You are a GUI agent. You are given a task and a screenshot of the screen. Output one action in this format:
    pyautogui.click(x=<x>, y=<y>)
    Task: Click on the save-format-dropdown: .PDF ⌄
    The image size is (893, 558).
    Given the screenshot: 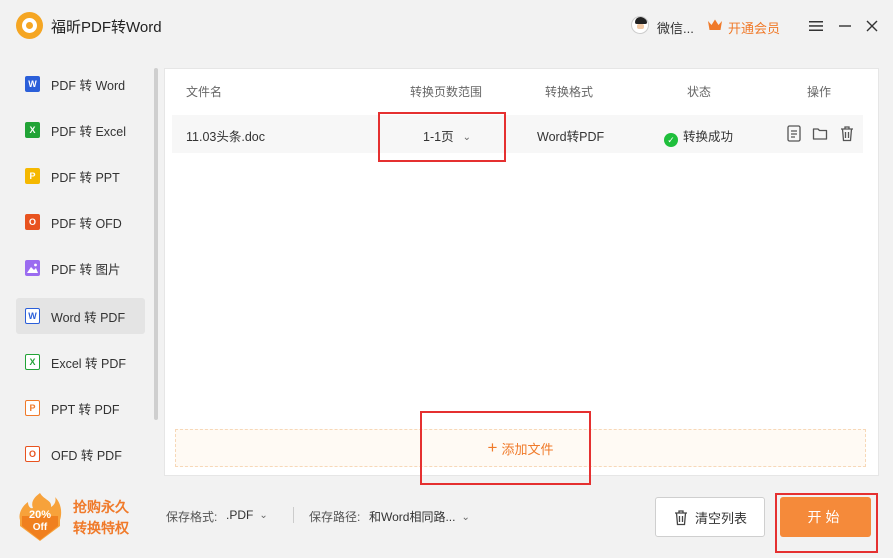 What is the action you would take?
    pyautogui.click(x=247, y=515)
    